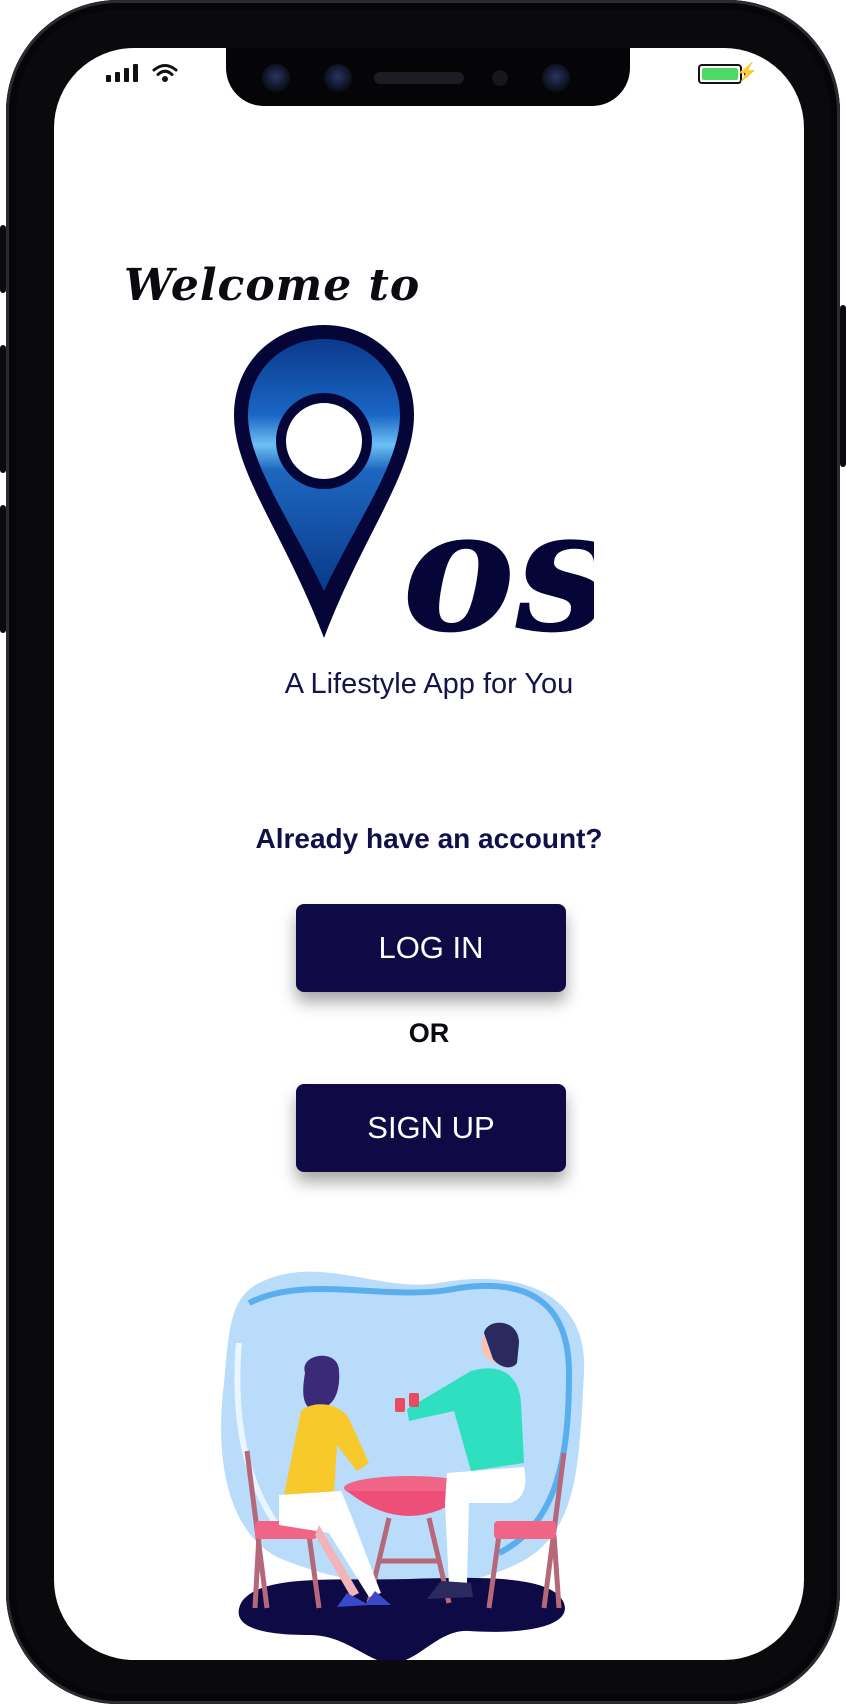  I want to click on login-button: LOG IN, so click(431, 948).